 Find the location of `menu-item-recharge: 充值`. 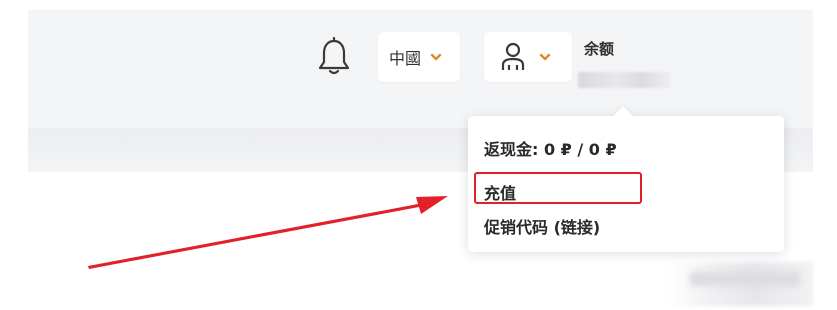

menu-item-recharge: 充值 is located at coordinates (500, 192).